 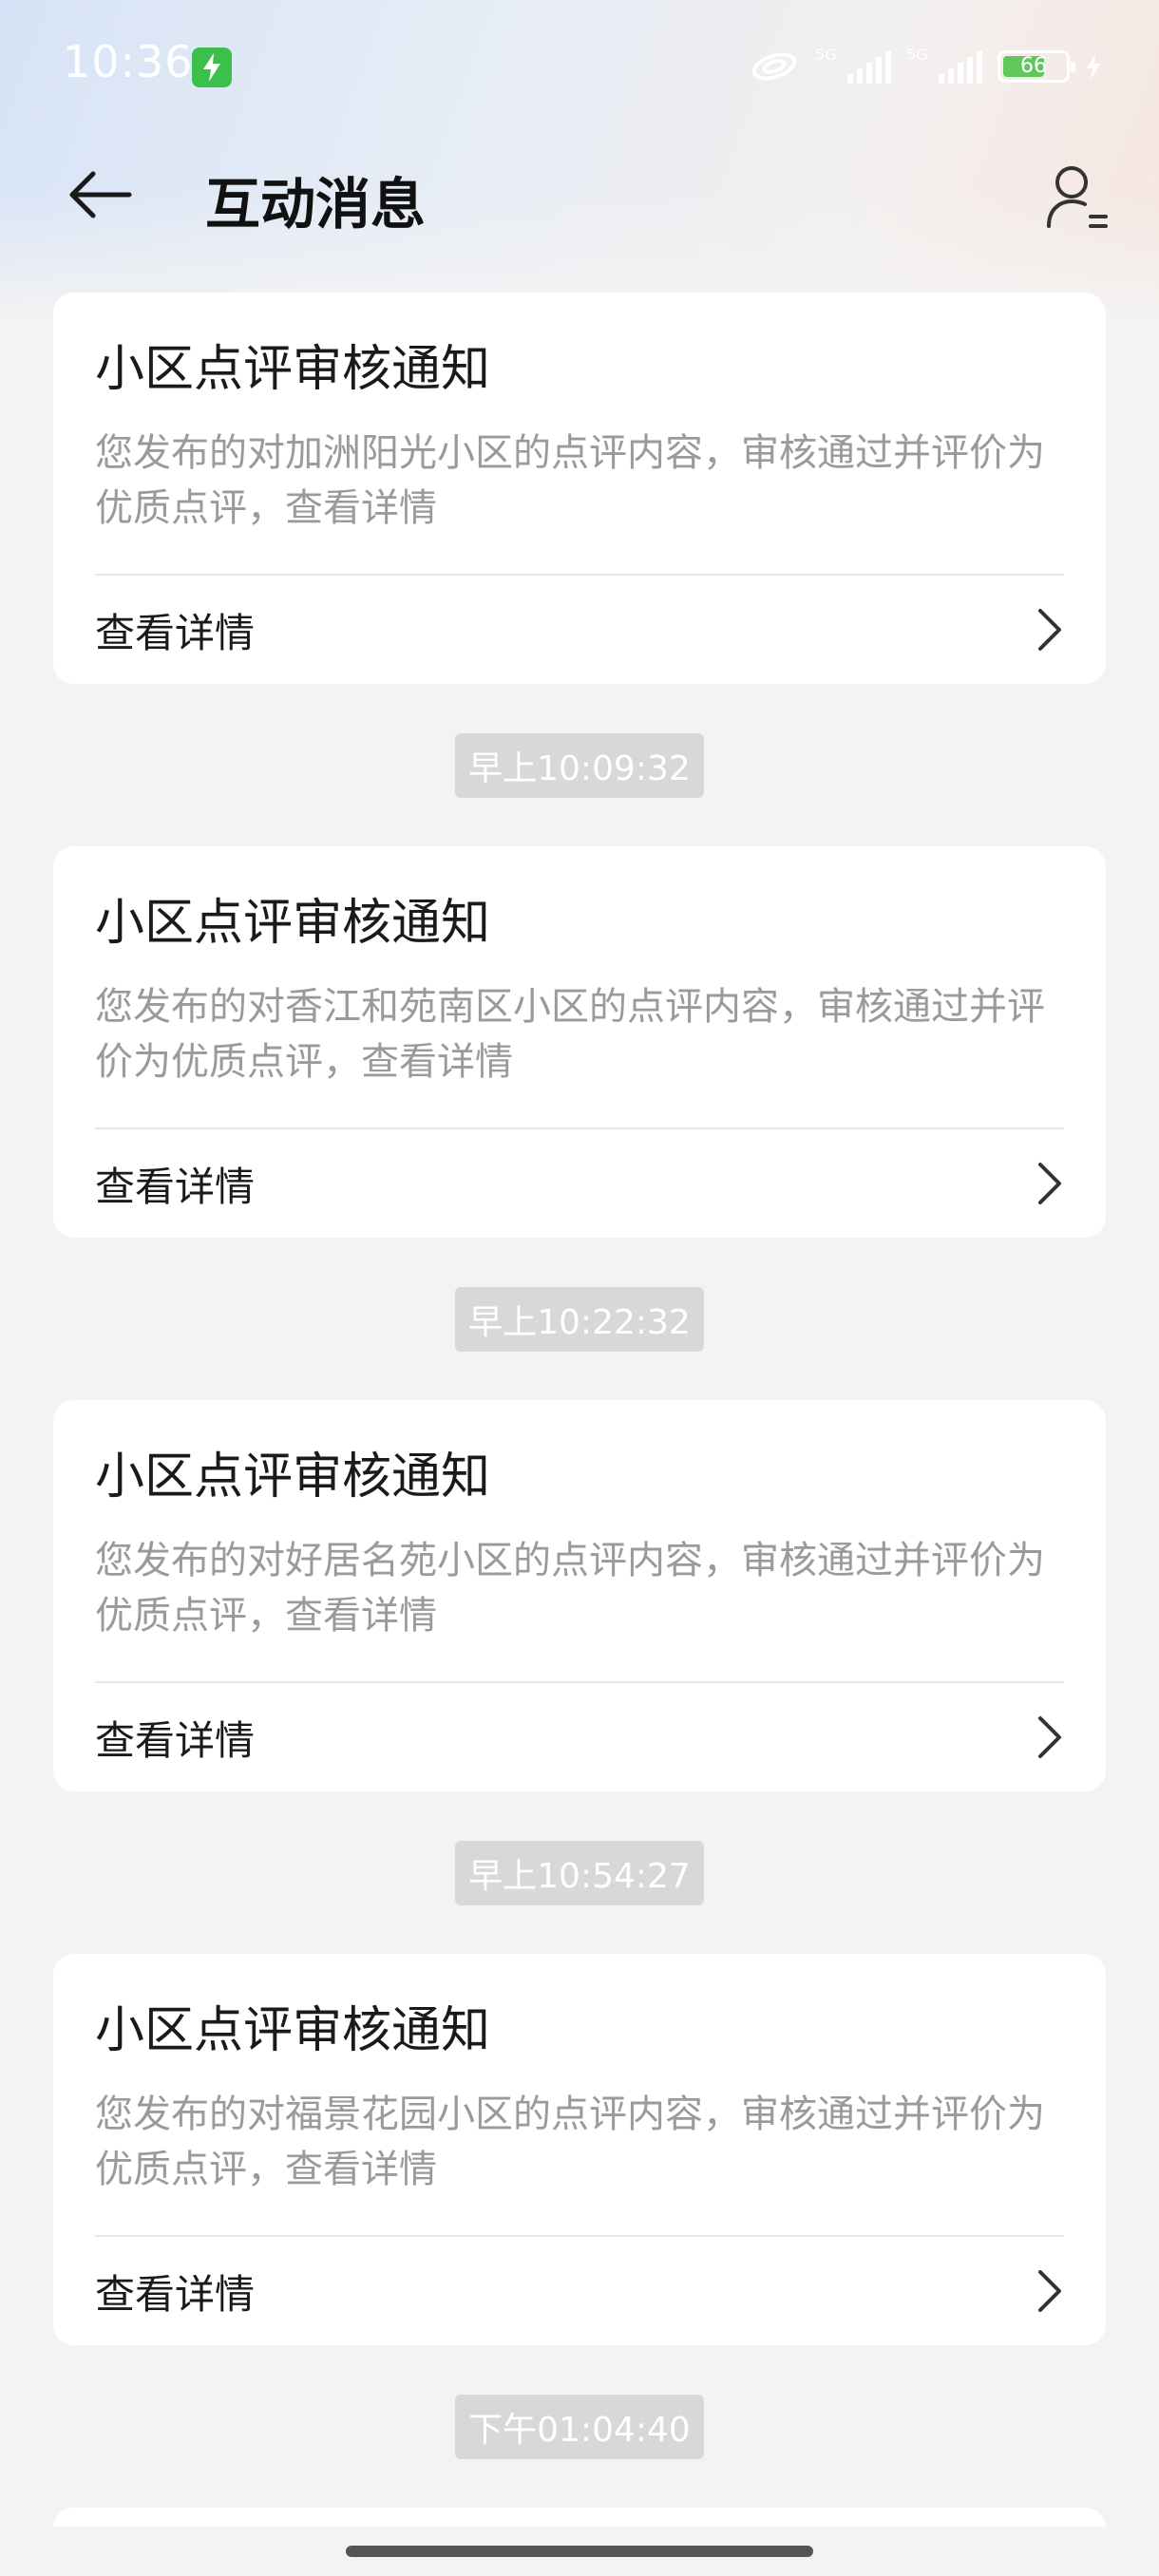 I want to click on link-icon, so click(x=774, y=66).